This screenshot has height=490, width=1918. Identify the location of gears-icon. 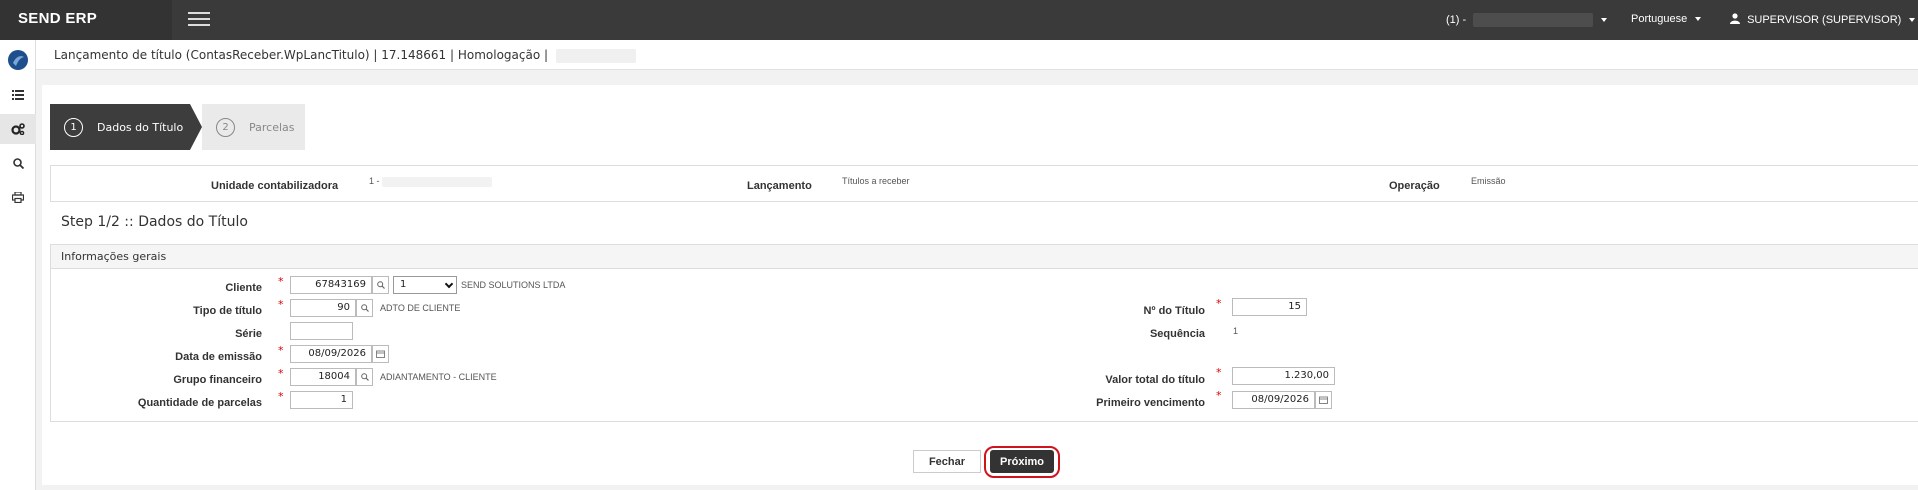
(18, 129).